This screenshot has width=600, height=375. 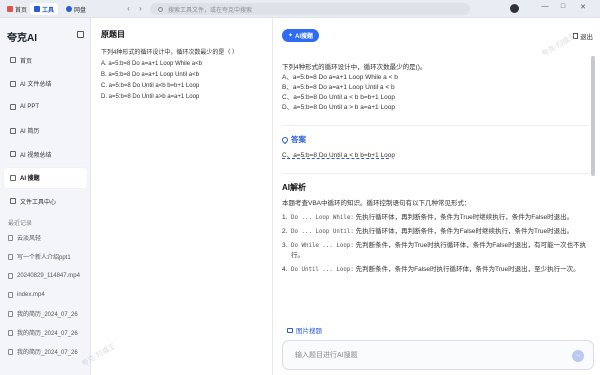 What do you see at coordinates (13, 130) in the screenshot?
I see `resume-icon` at bounding box center [13, 130].